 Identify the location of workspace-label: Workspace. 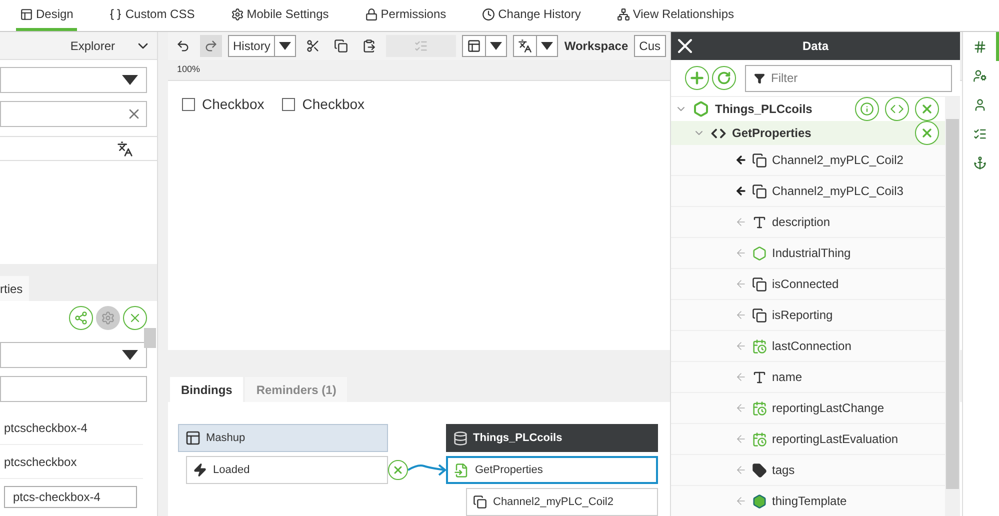
(596, 46).